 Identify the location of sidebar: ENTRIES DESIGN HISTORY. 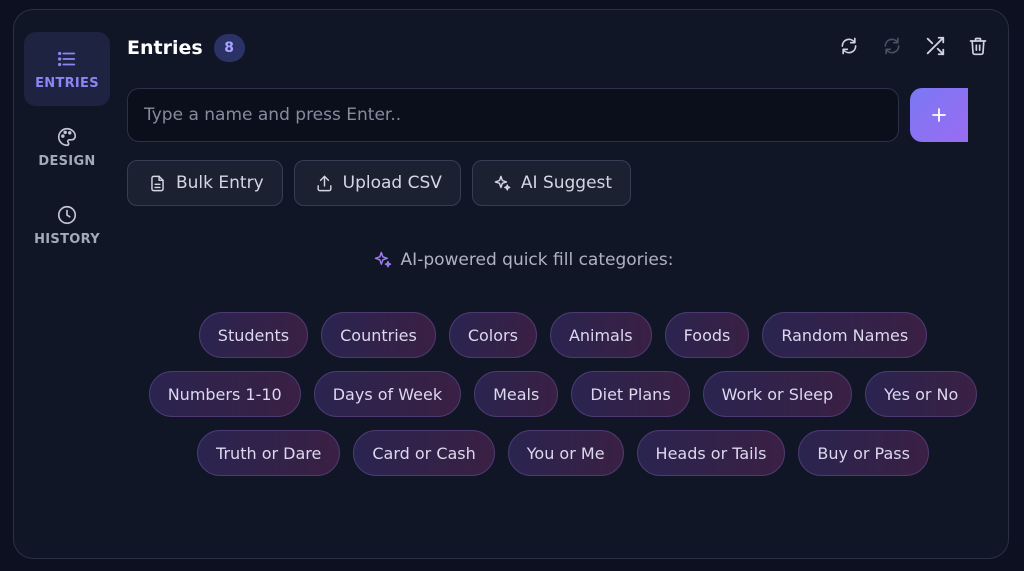
(67, 149).